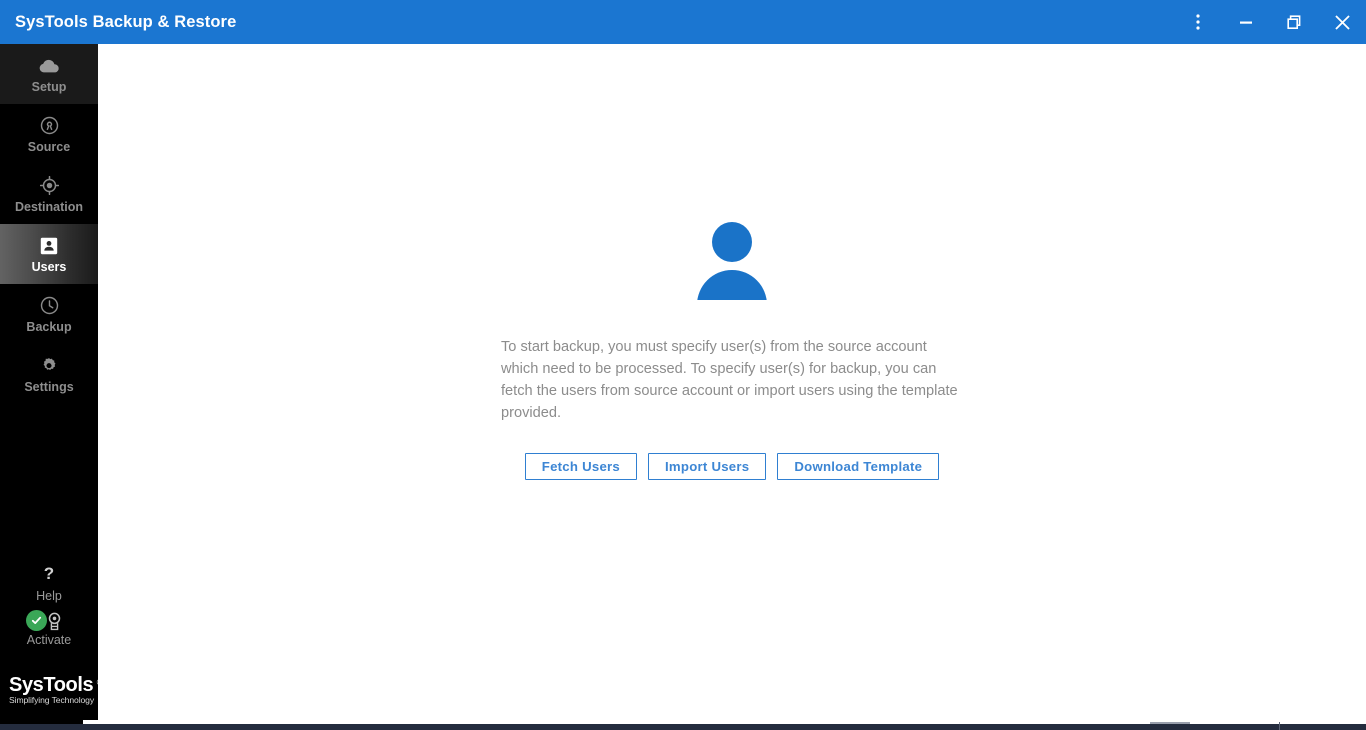 The width and height of the screenshot is (1366, 730). Describe the element at coordinates (49, 86) in the screenshot. I see `sidebar-item-label: Setup` at that location.